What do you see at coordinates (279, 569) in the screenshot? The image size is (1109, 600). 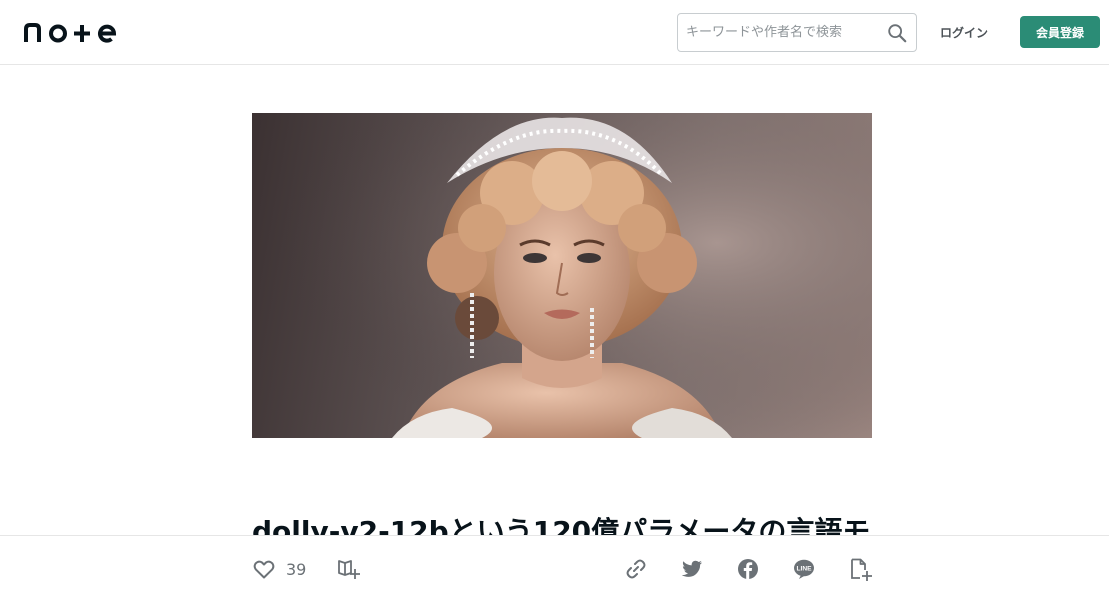 I see `like-button: 39` at bounding box center [279, 569].